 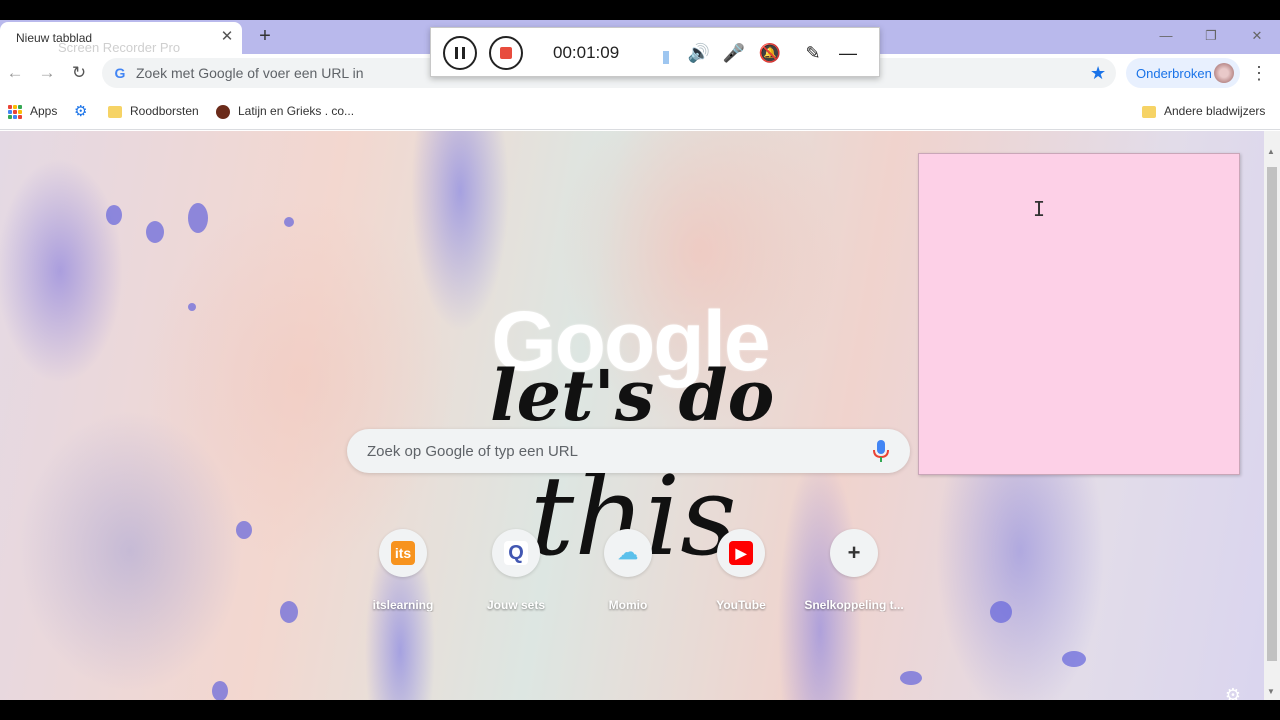 What do you see at coordinates (628, 605) in the screenshot?
I see `shortcut-label: Momio` at bounding box center [628, 605].